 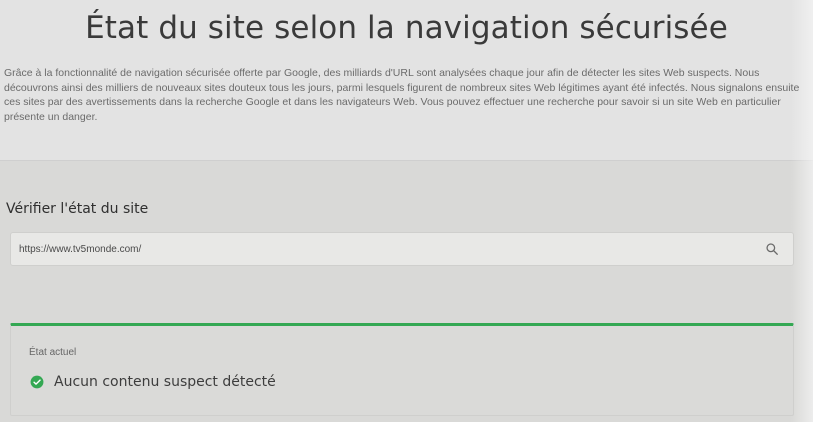 What do you see at coordinates (165, 382) in the screenshot?
I see `status-value: Aucun contenu suspect détecté` at bounding box center [165, 382].